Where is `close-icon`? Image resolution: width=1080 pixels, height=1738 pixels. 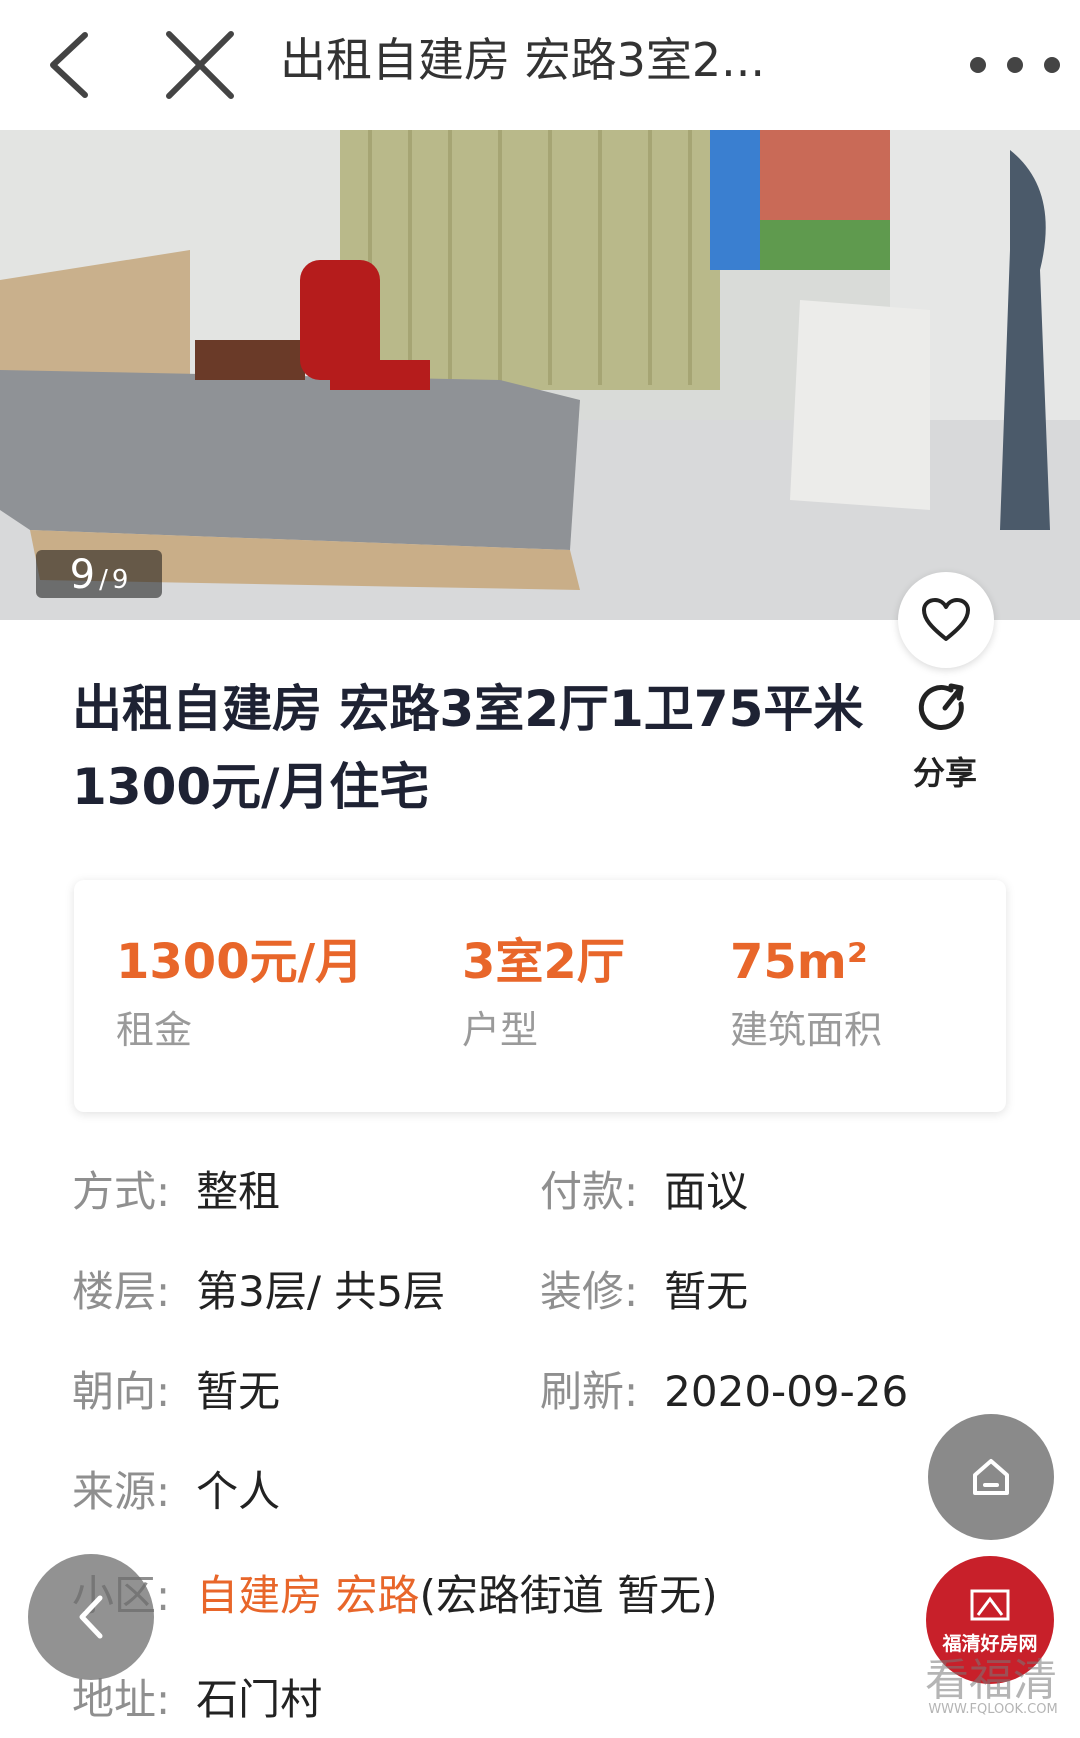 close-icon is located at coordinates (200, 65).